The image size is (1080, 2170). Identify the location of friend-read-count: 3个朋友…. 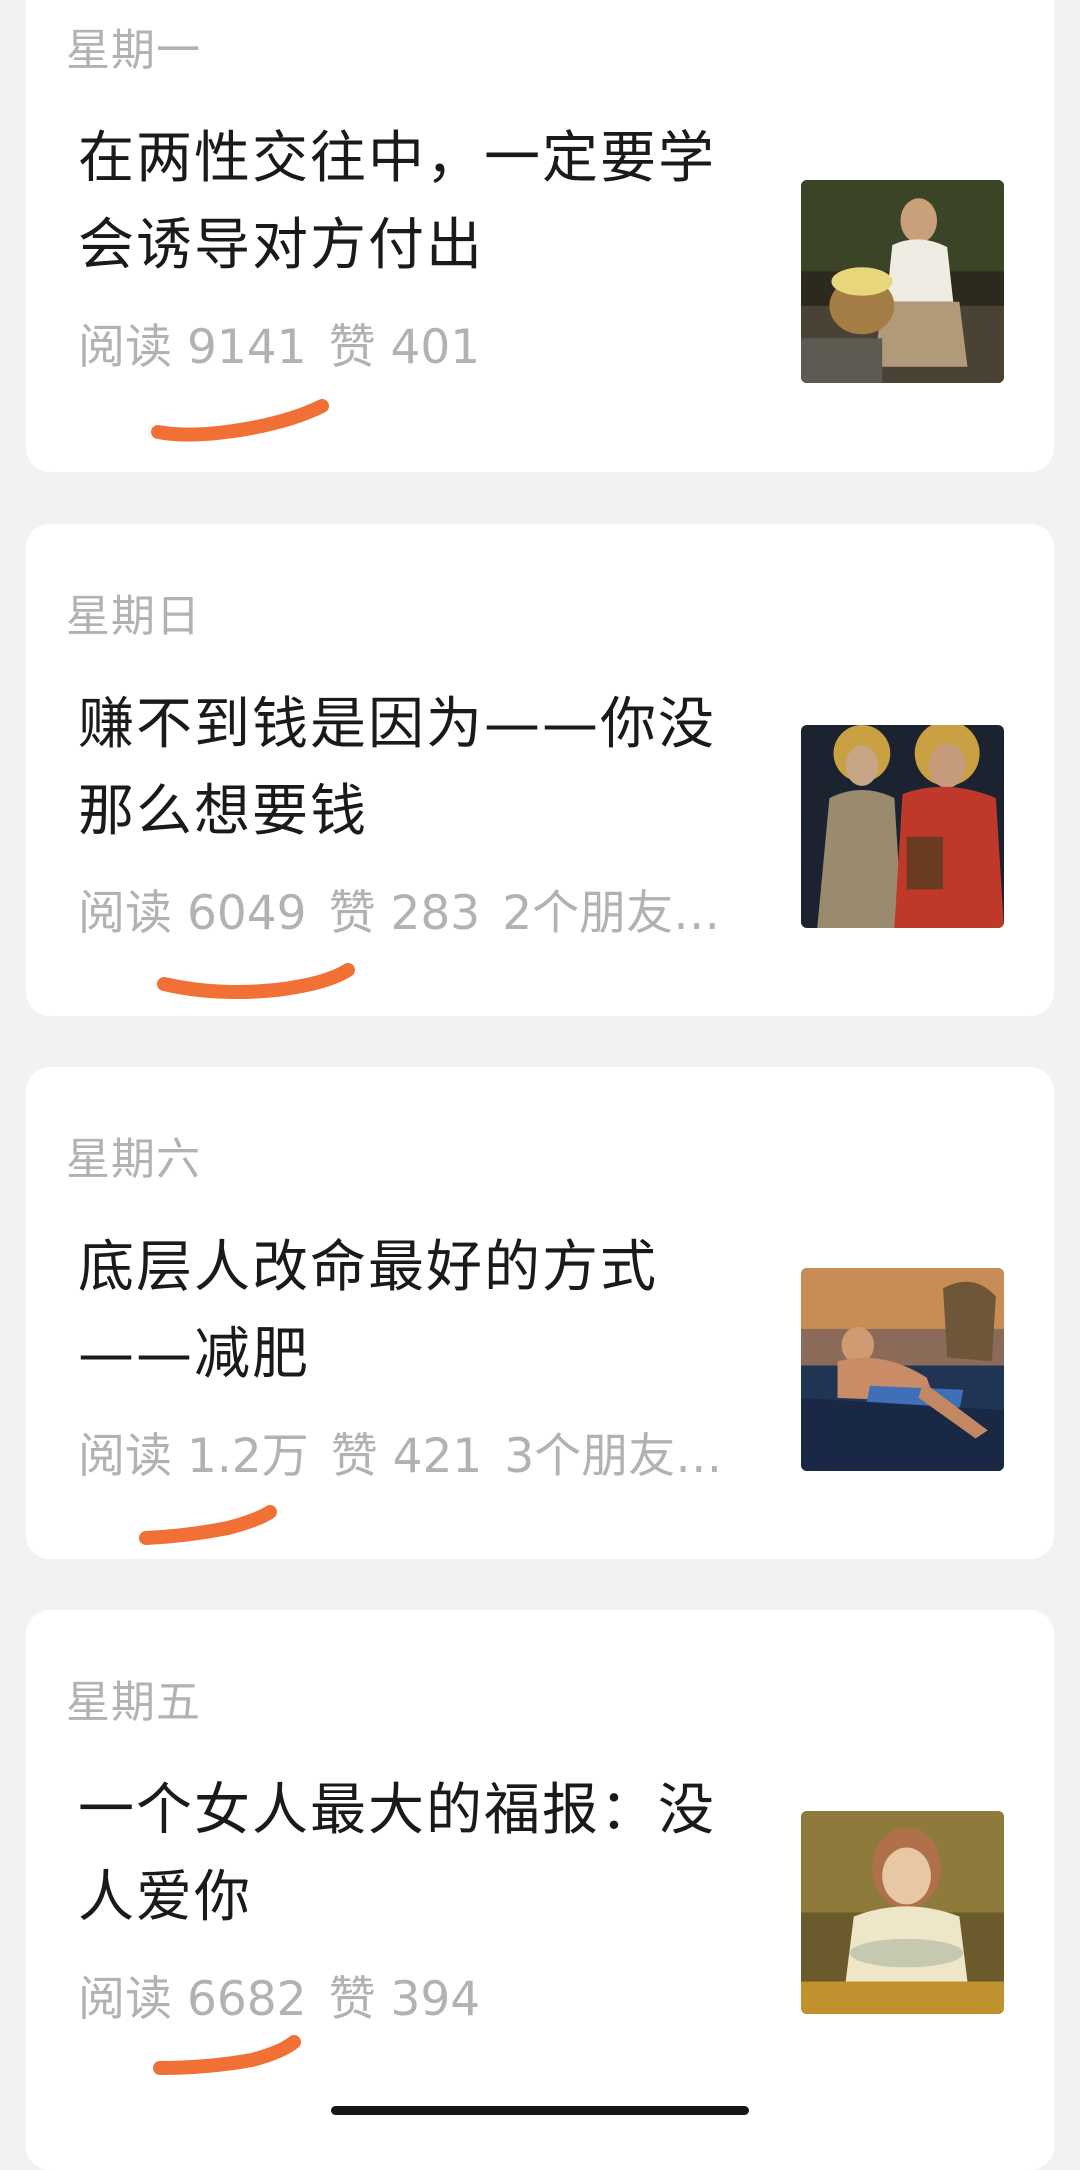
(613, 1456).